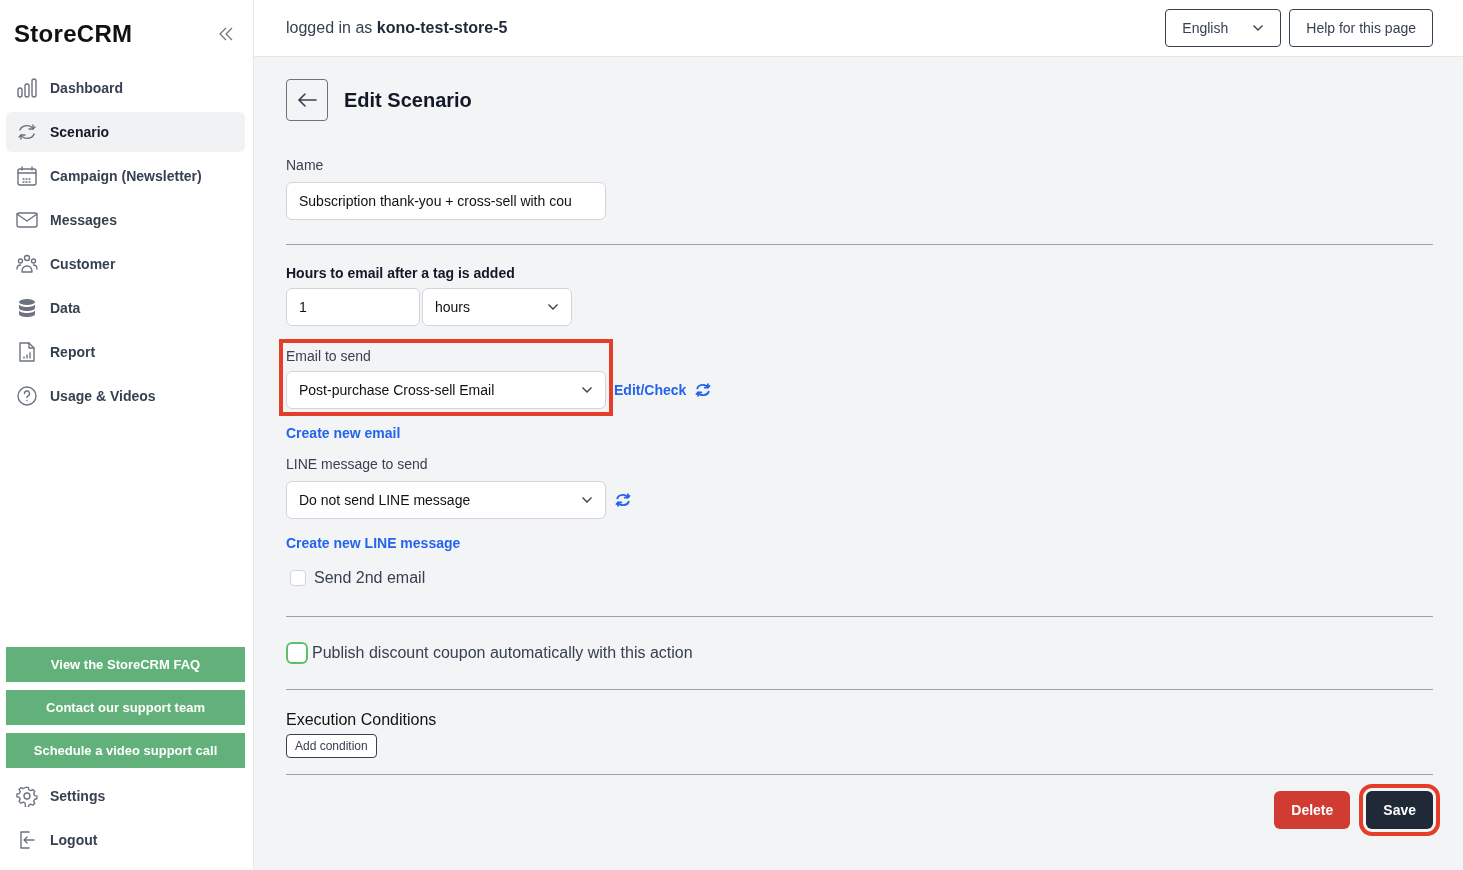  Describe the element at coordinates (27, 220) in the screenshot. I see `envelope-icon` at that location.